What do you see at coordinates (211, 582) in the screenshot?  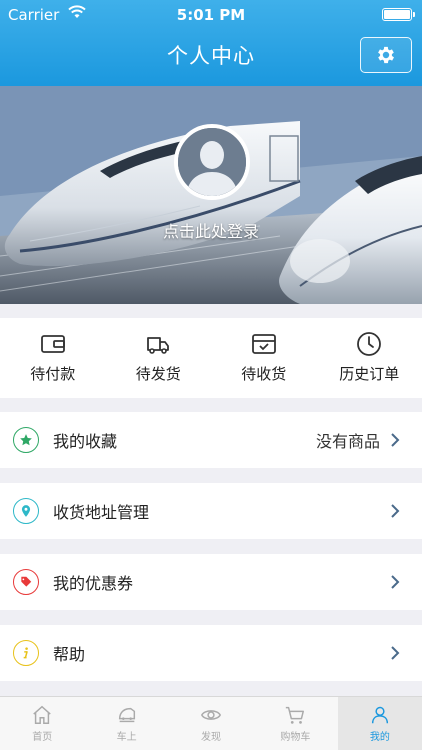 I see `menu-row-coupons: 我的优惠券` at bounding box center [211, 582].